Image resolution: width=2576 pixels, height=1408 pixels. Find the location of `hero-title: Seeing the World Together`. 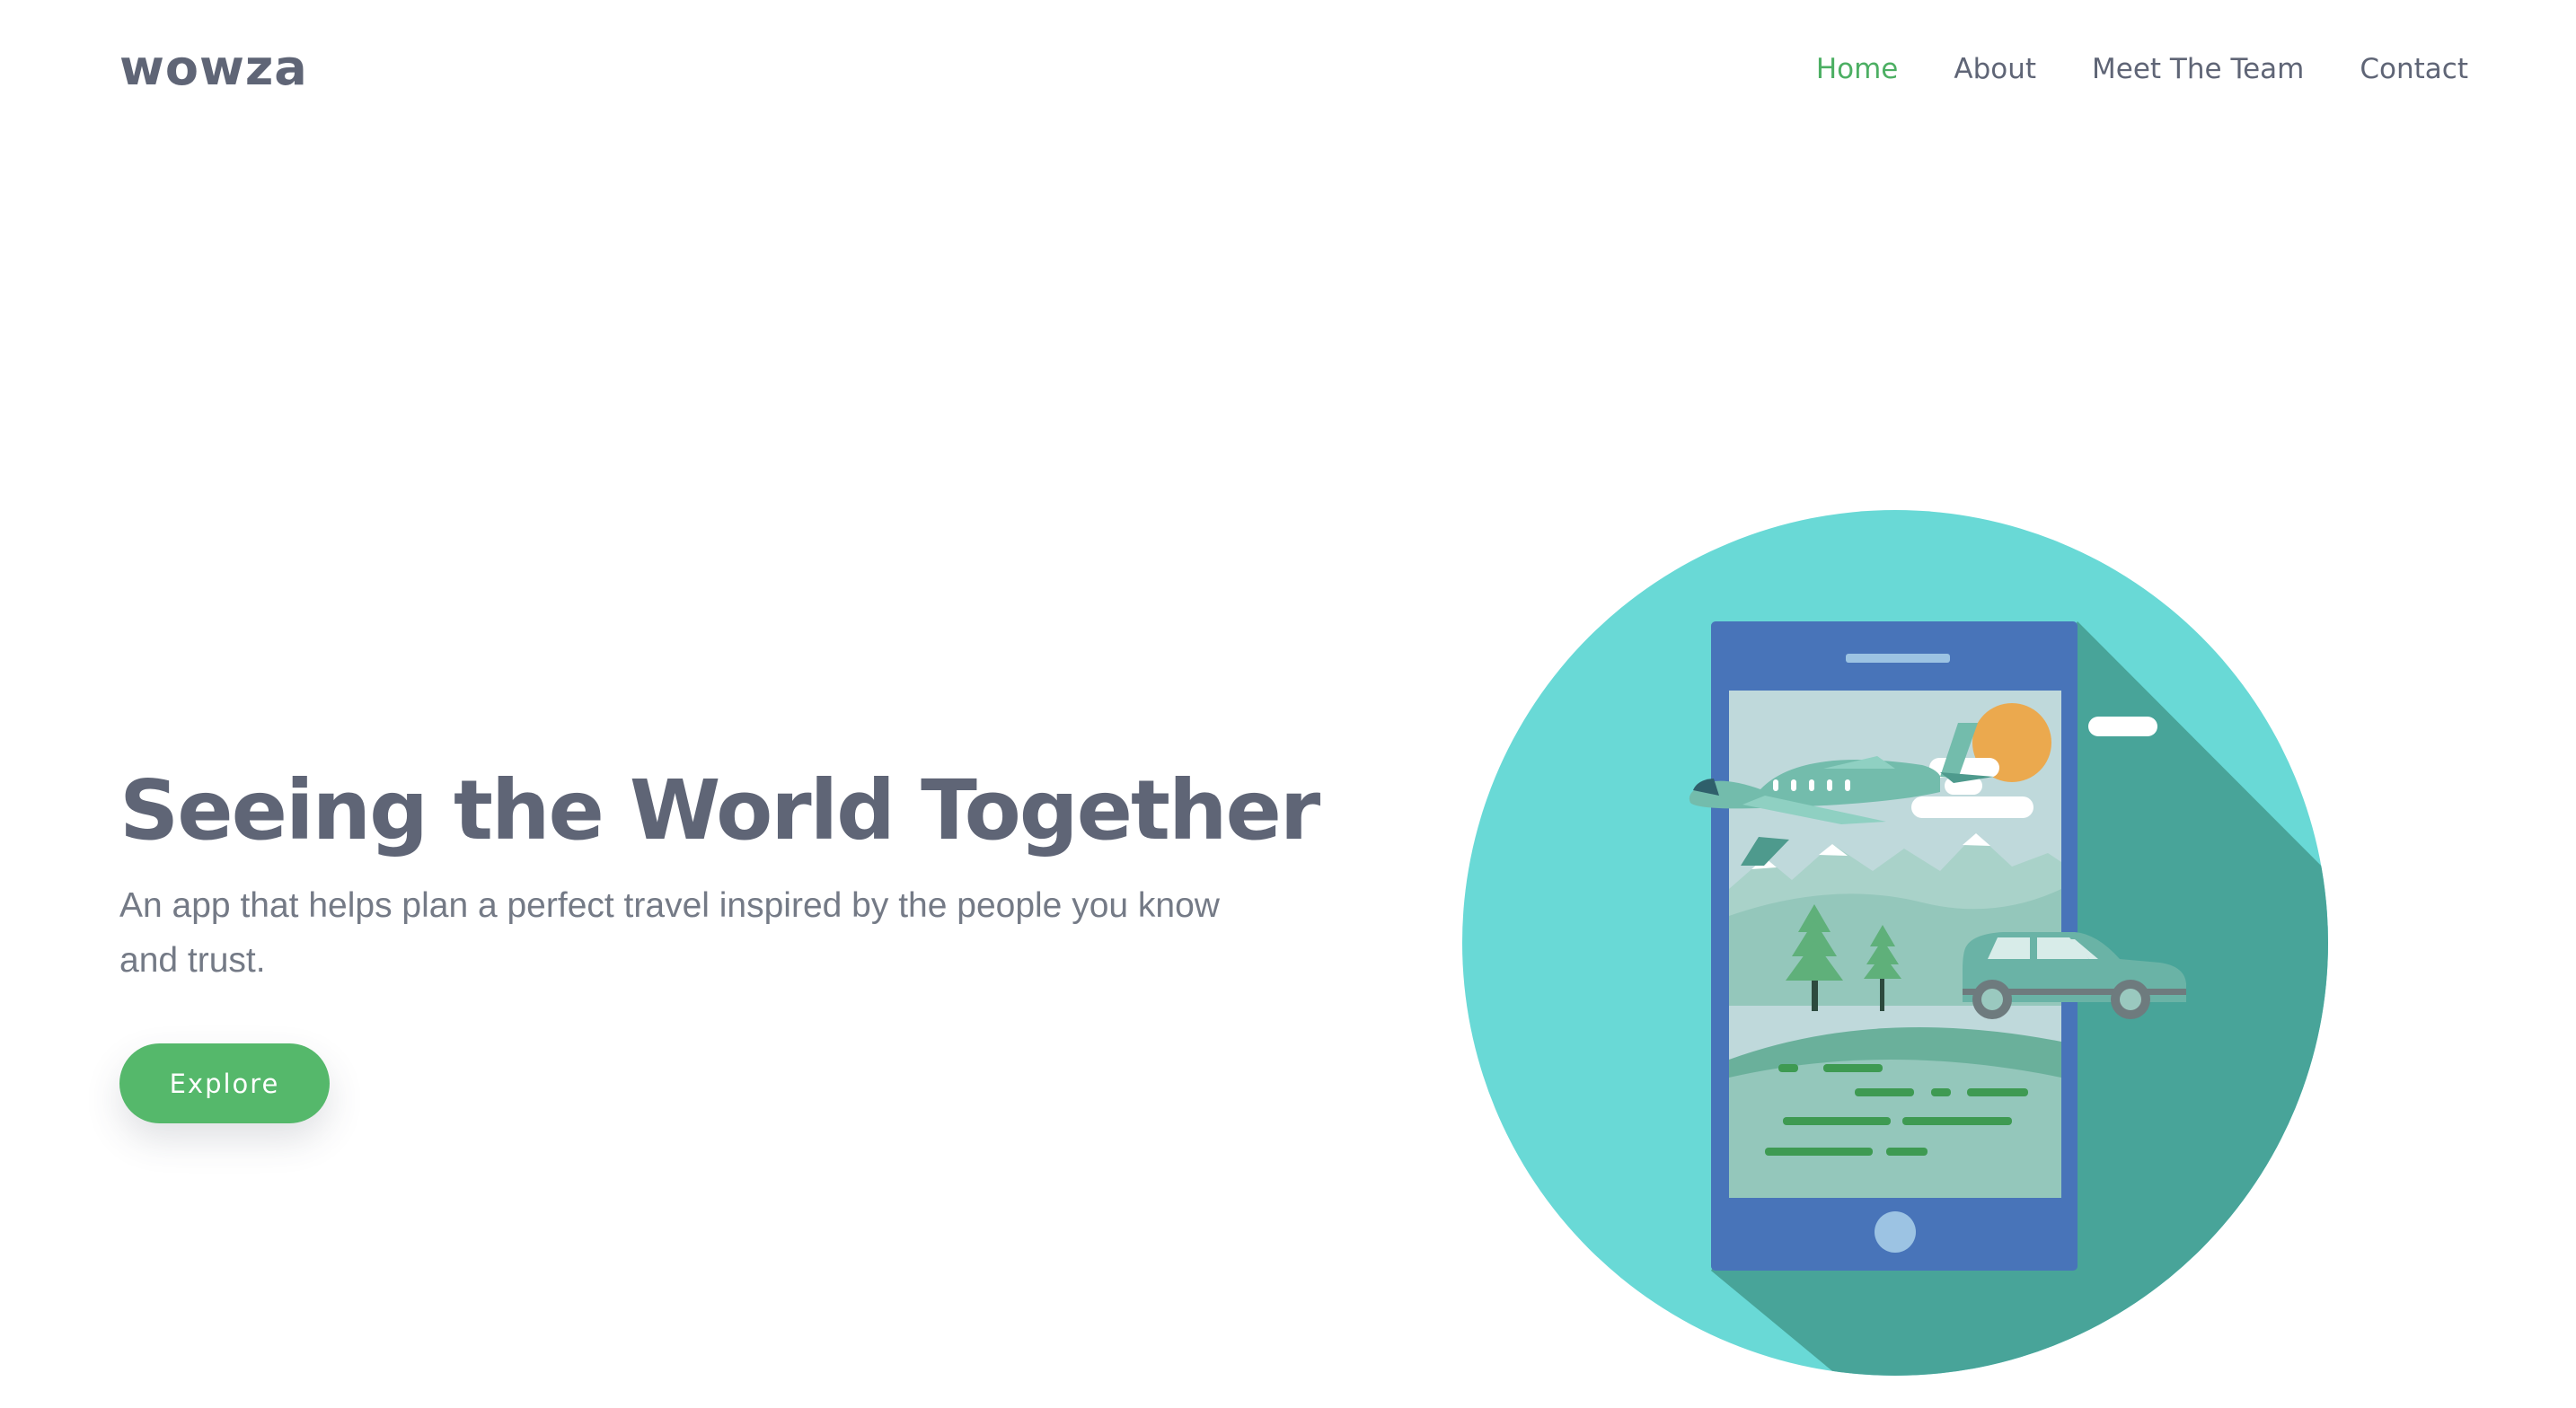

hero-title: Seeing the World Together is located at coordinates (719, 810).